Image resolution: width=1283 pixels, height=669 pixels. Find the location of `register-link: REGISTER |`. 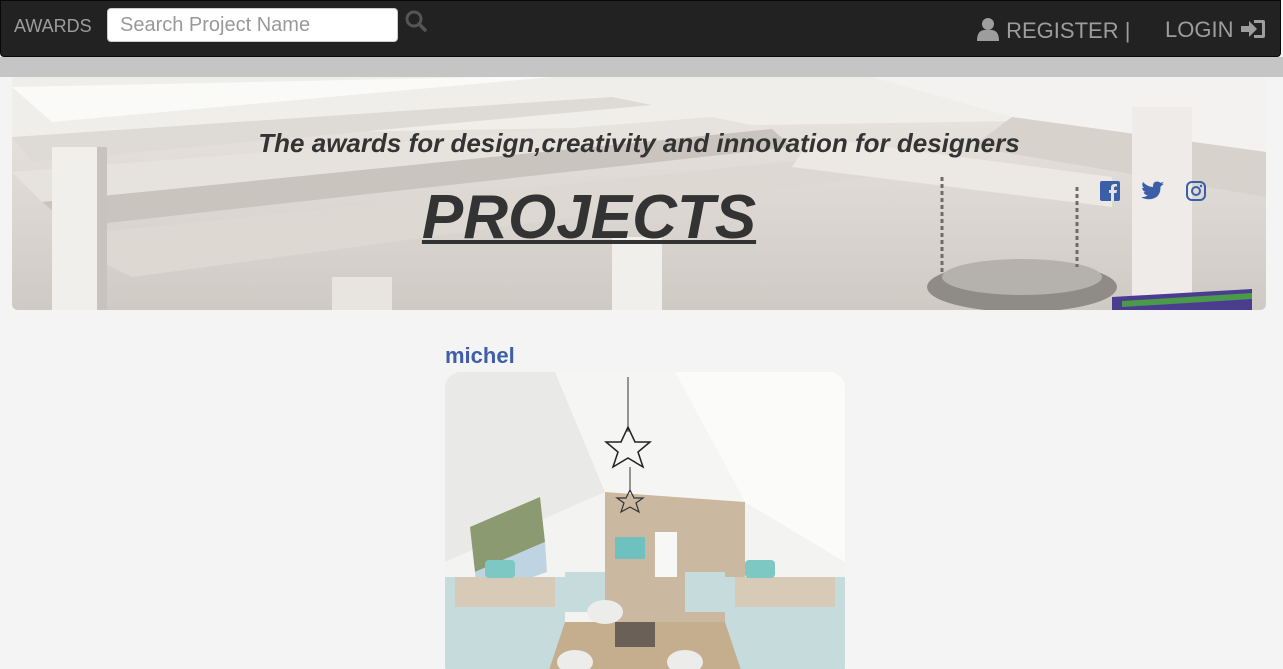

register-link: REGISTER | is located at coordinates (1053, 32).